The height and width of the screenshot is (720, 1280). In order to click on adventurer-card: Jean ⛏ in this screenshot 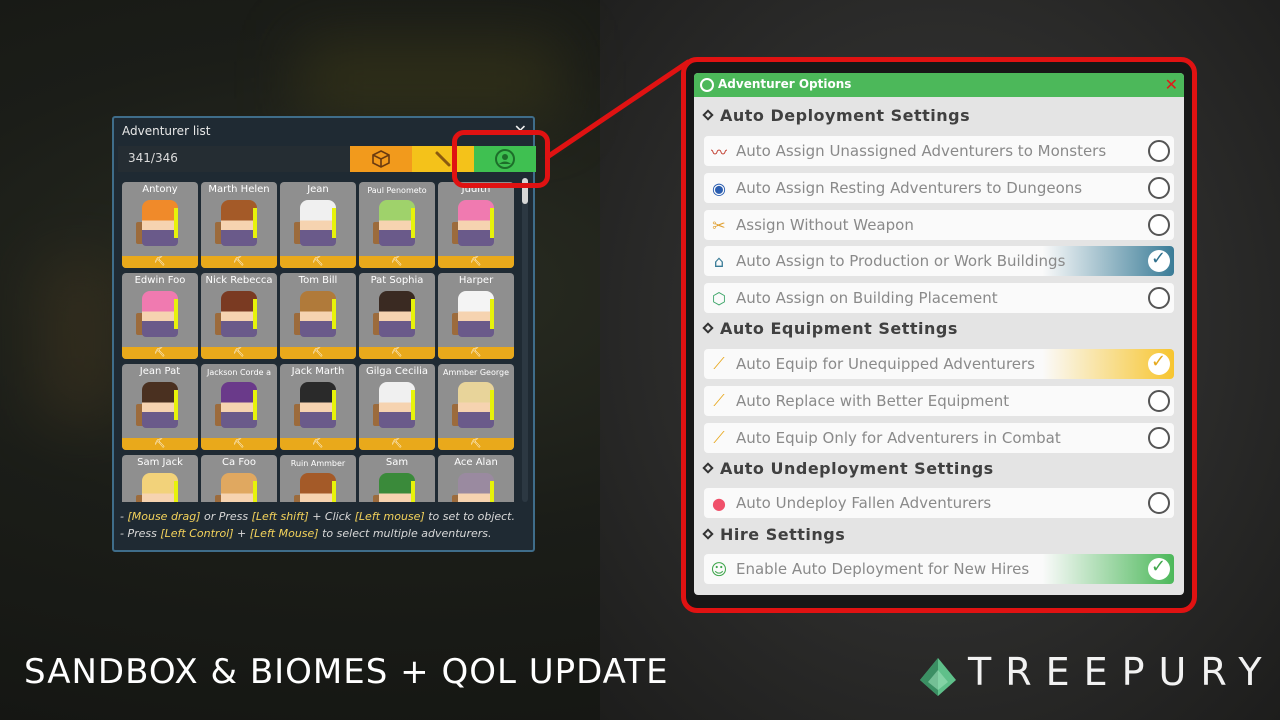, I will do `click(318, 225)`.